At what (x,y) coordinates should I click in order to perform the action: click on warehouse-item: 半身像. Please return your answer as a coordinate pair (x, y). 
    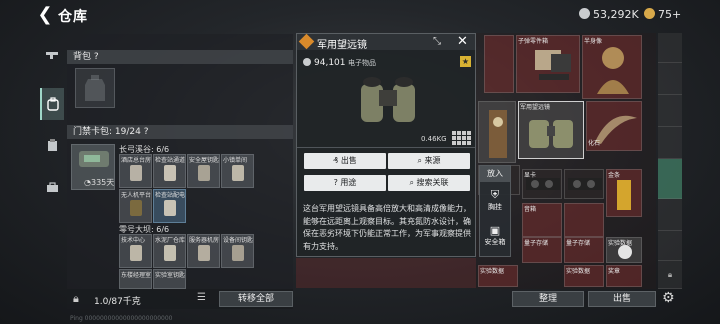
    Looking at the image, I should click on (612, 67).